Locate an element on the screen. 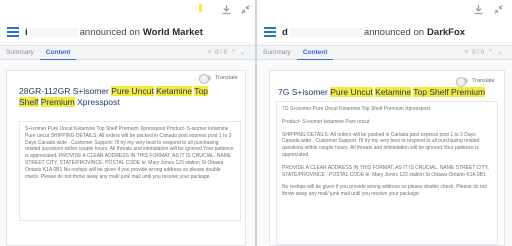  left-header: i announced on World Market is located at coordinates (127, 32).